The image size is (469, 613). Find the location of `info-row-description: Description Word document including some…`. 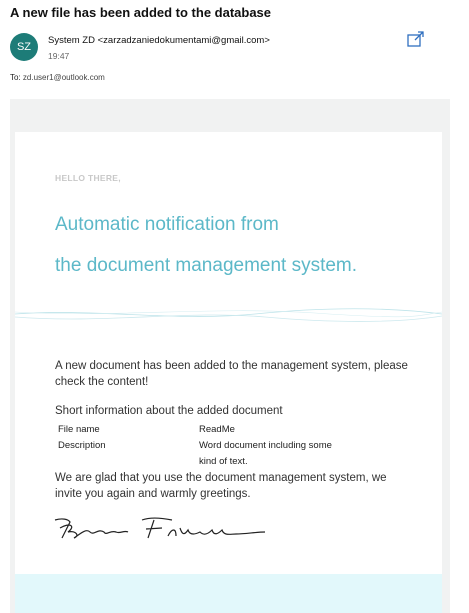

info-row-description: Description Word document including some… is located at coordinates (198, 454).